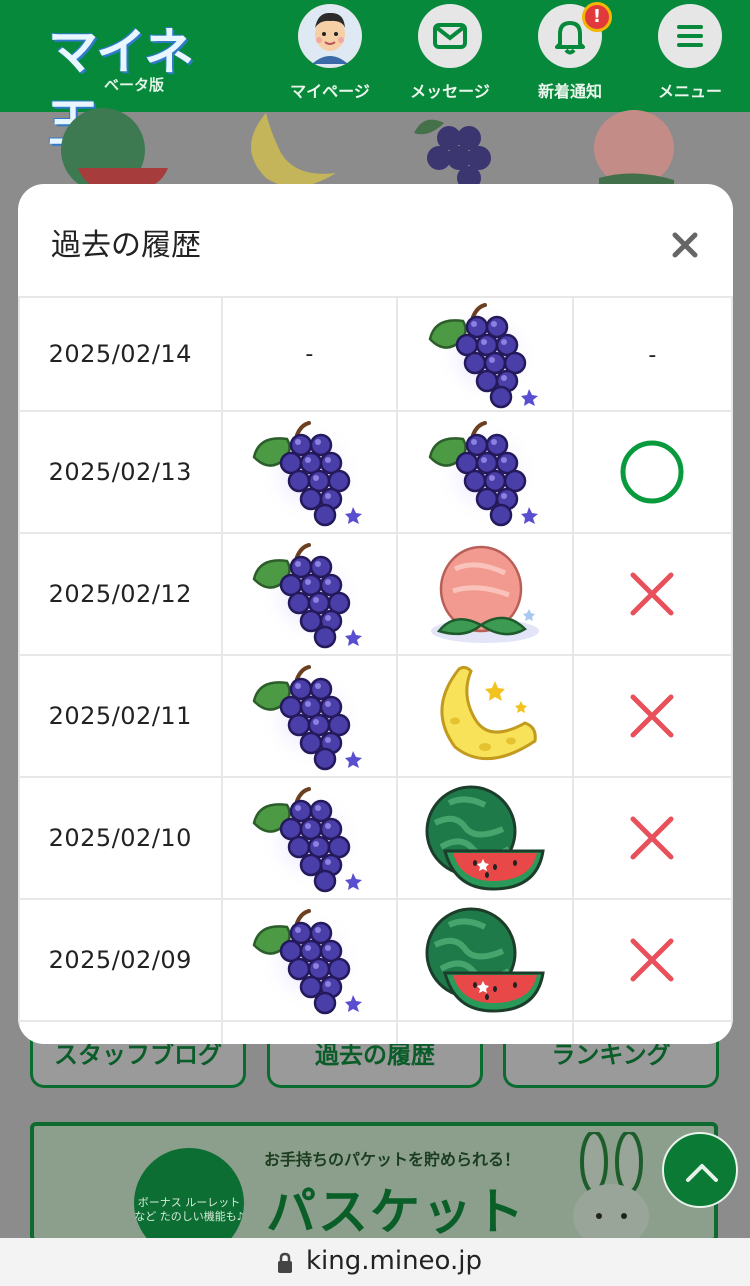  What do you see at coordinates (611, 1185) in the screenshot?
I see `rabbit-icon` at bounding box center [611, 1185].